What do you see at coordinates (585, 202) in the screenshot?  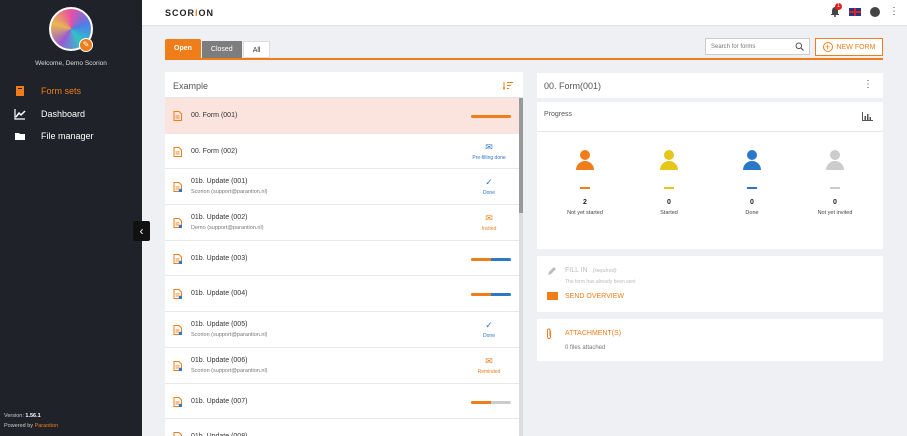 I see `stat-count: 2` at bounding box center [585, 202].